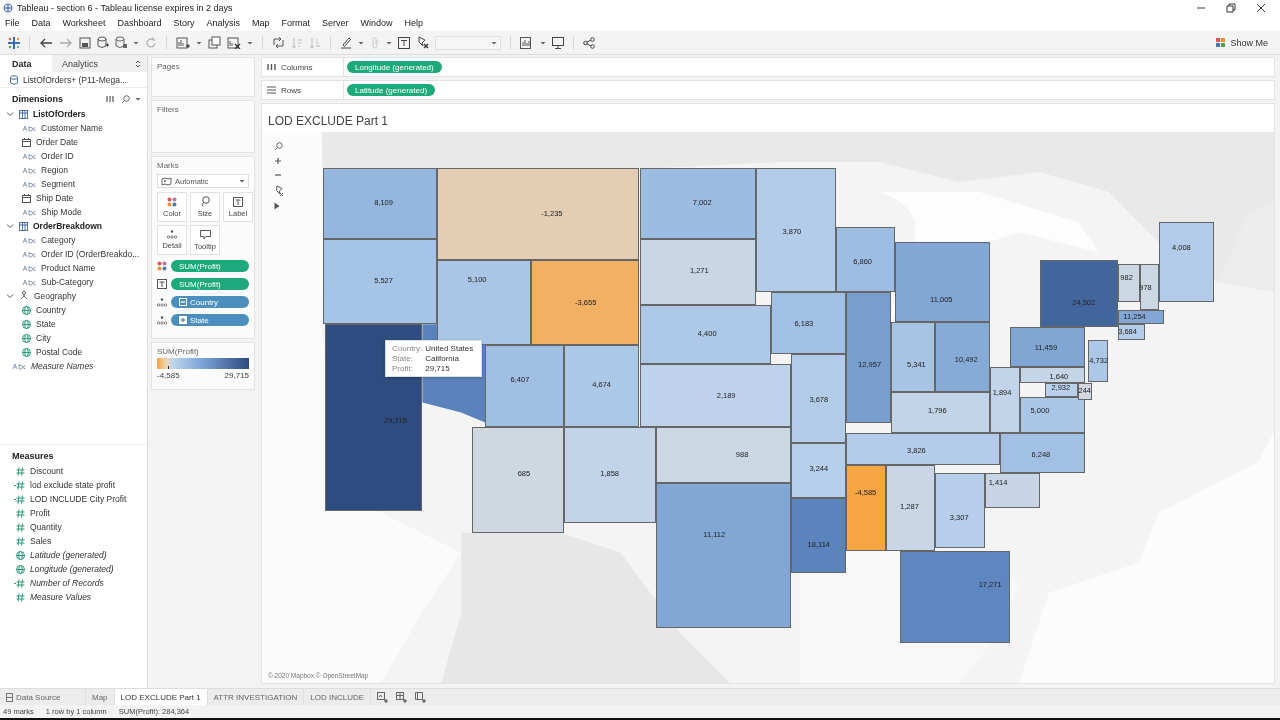  I want to click on field-item: Measure Names, so click(62, 366).